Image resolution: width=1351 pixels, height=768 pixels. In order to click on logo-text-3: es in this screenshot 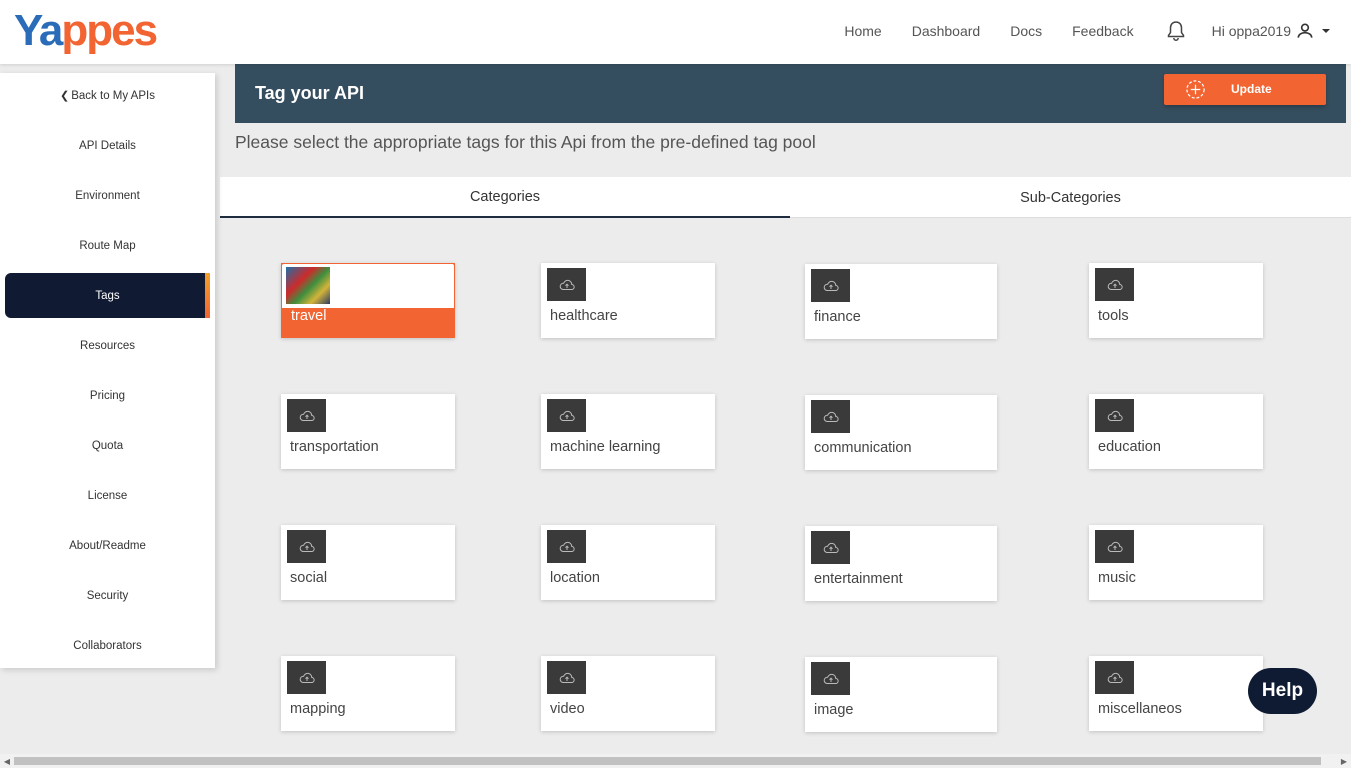, I will do `click(134, 30)`.